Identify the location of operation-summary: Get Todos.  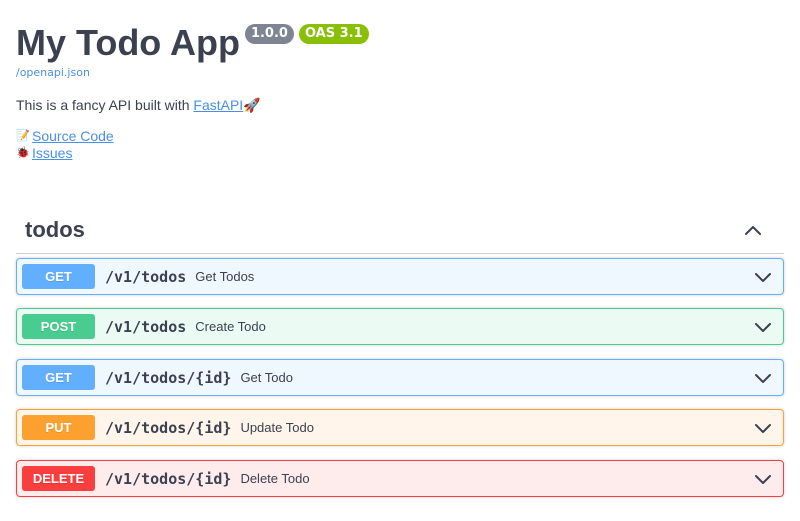
(225, 276).